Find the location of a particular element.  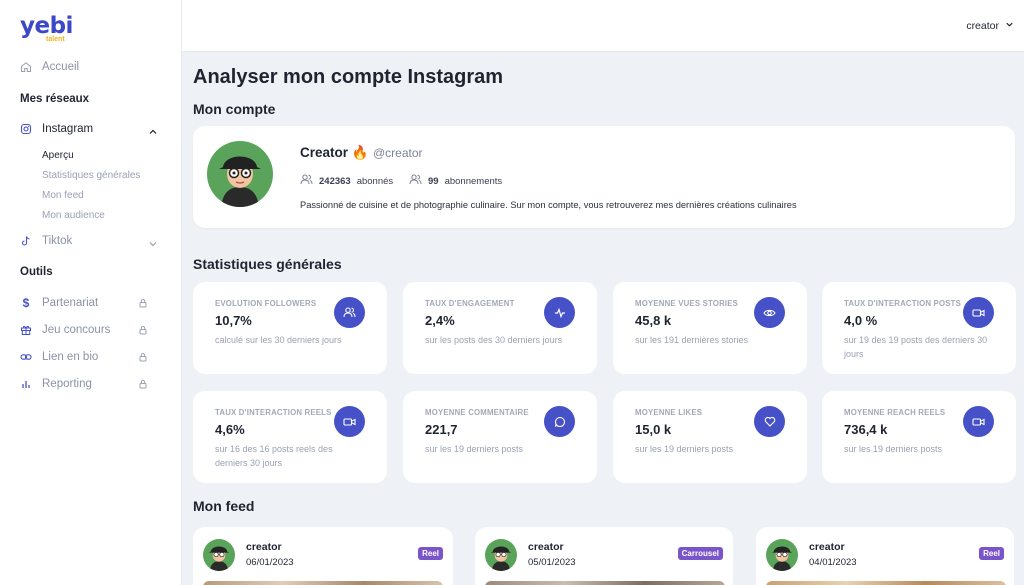

profile-handle: @creator is located at coordinates (398, 153).